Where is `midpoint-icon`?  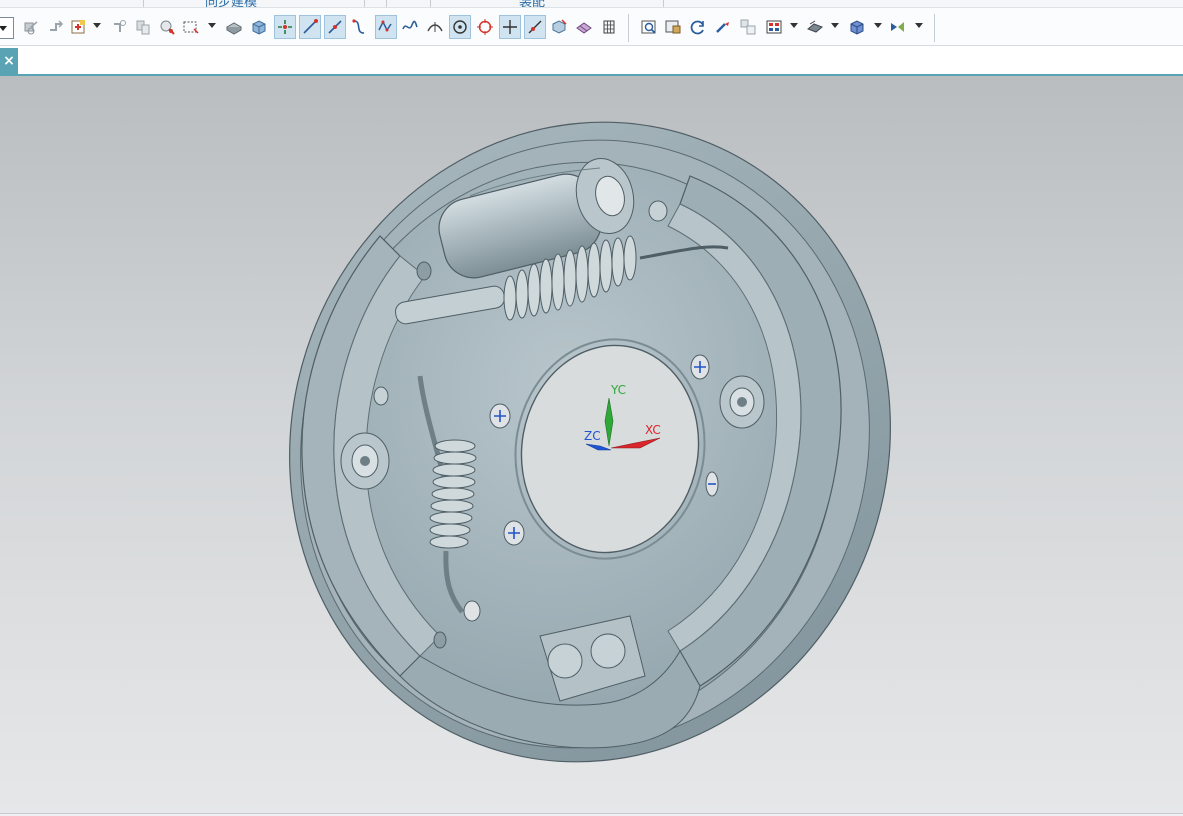
midpoint-icon is located at coordinates (435, 27).